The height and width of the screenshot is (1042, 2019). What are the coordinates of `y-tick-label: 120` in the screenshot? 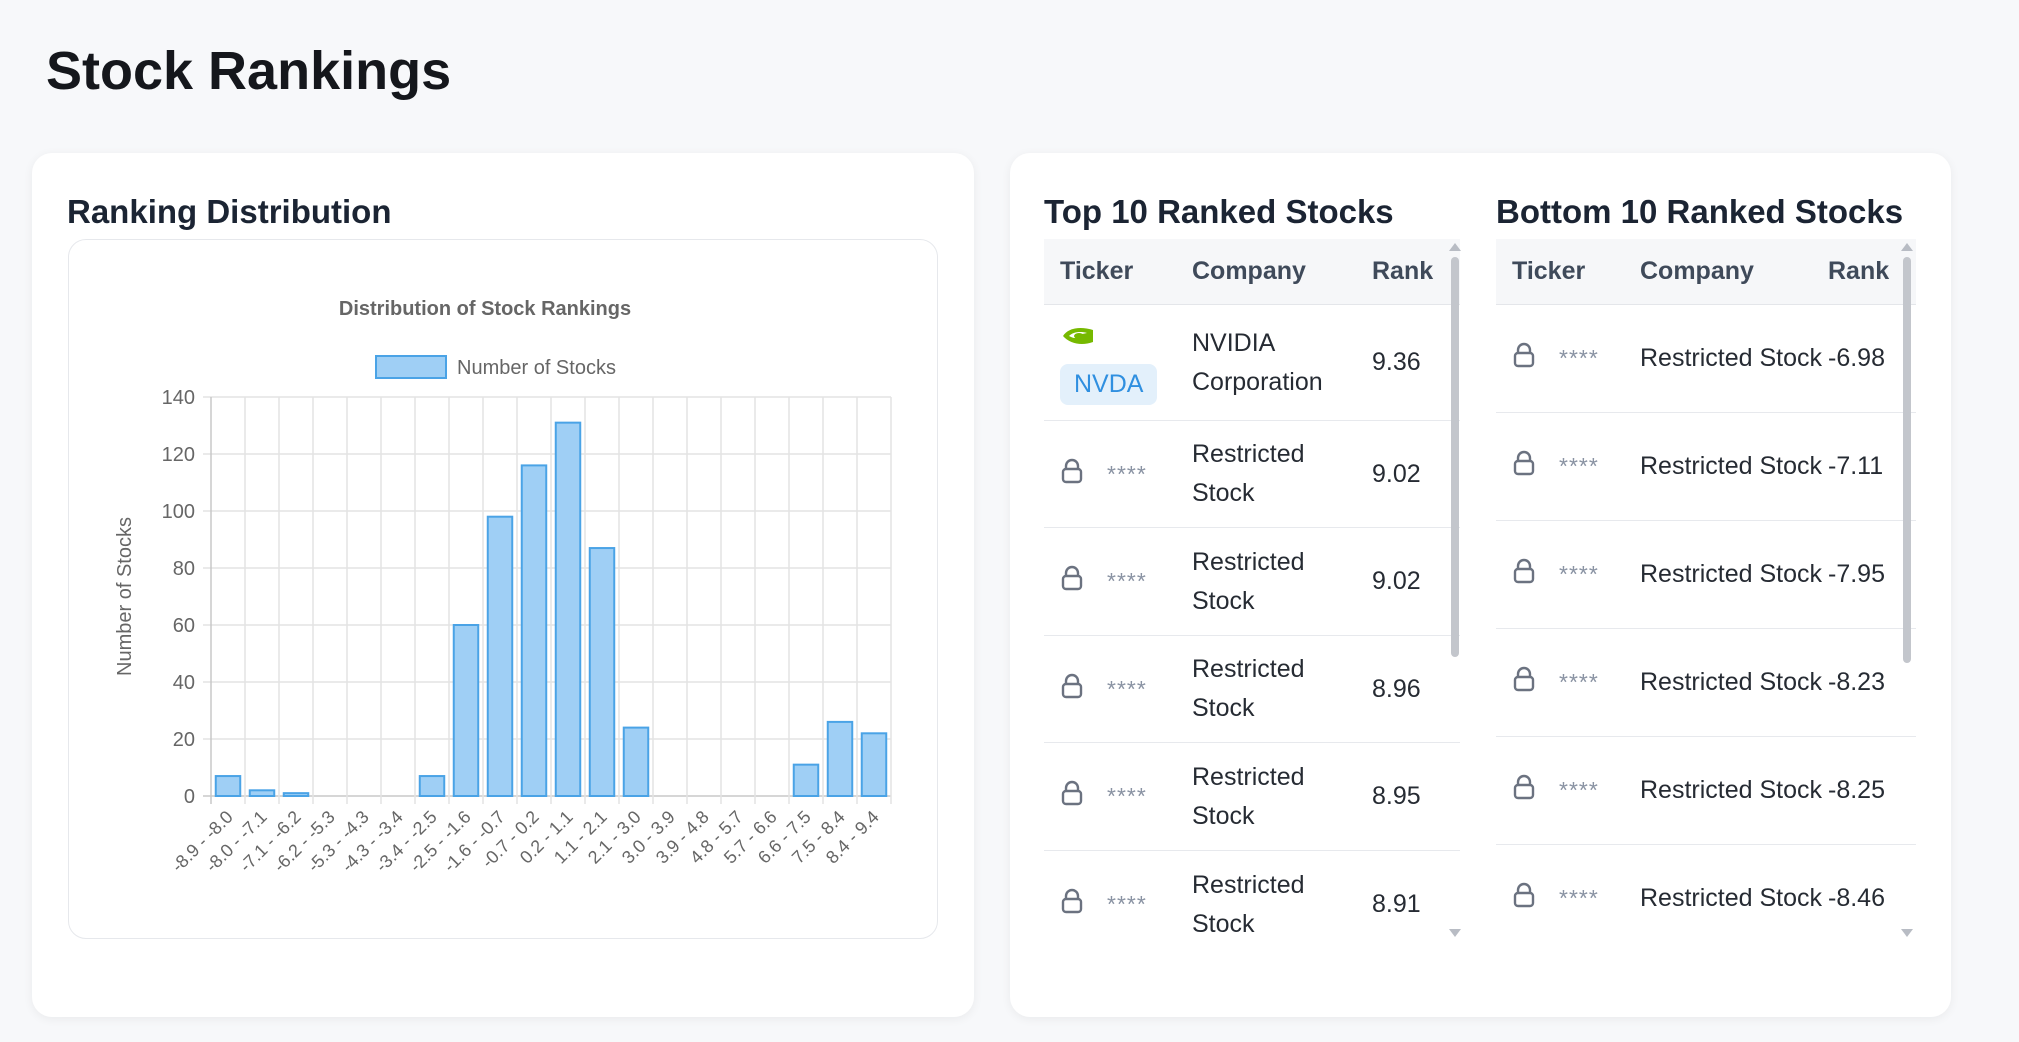 It's located at (178, 455).